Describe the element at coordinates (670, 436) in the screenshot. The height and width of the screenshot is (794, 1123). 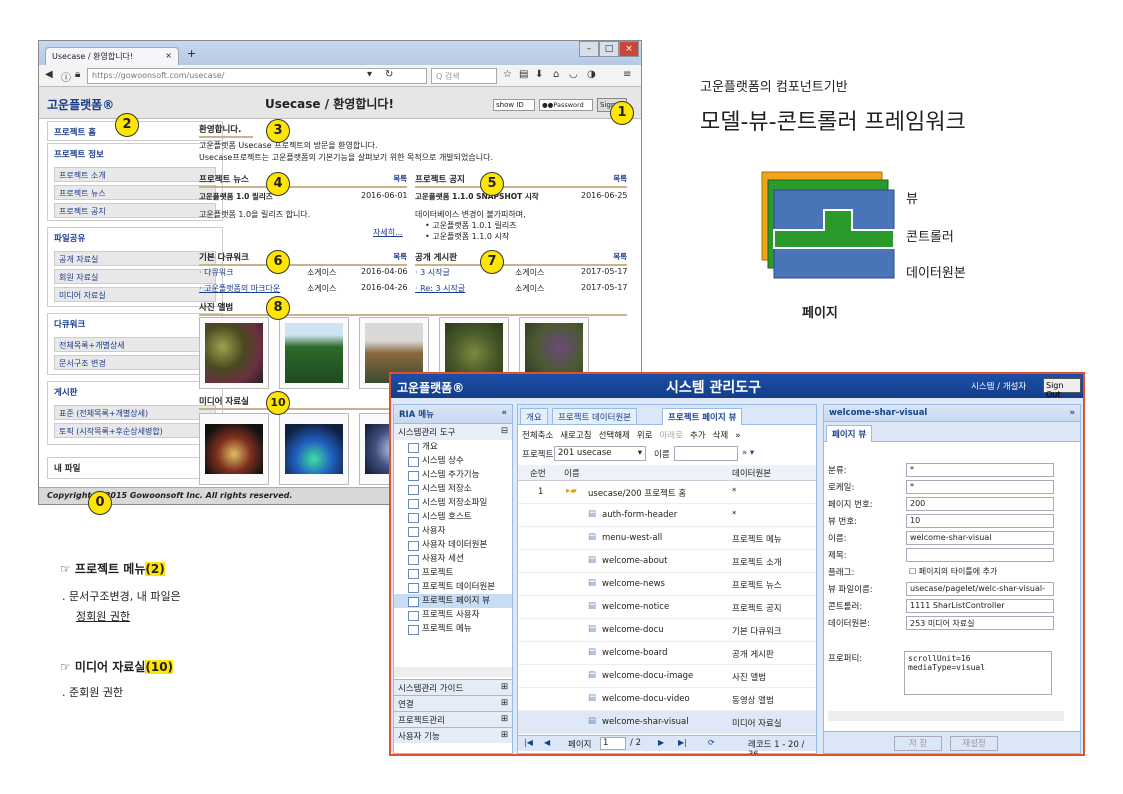
I see `toolbar-button: 아래로` at that location.